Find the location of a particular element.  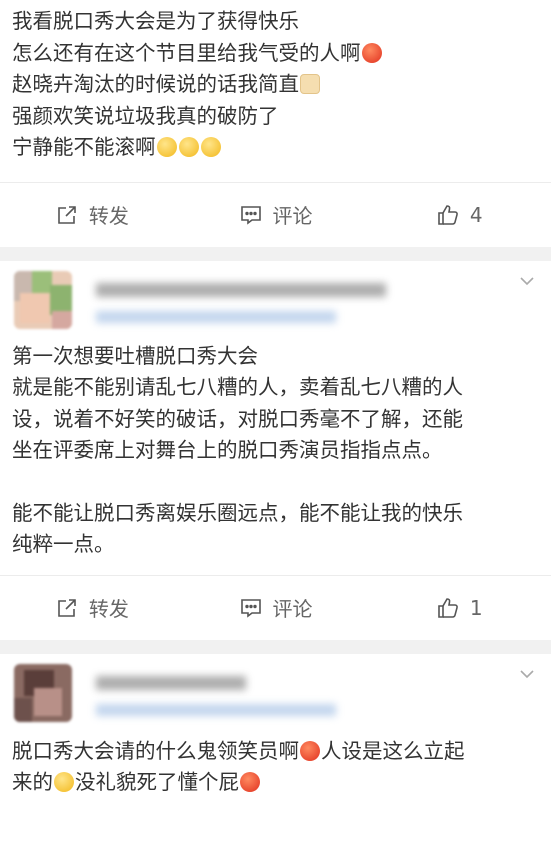

post-3-text: 脱口秀大会请的什么鬼领笑员啊 人设是这么立起 来的 没礼貌死了懂个屁 is located at coordinates (275, 765).